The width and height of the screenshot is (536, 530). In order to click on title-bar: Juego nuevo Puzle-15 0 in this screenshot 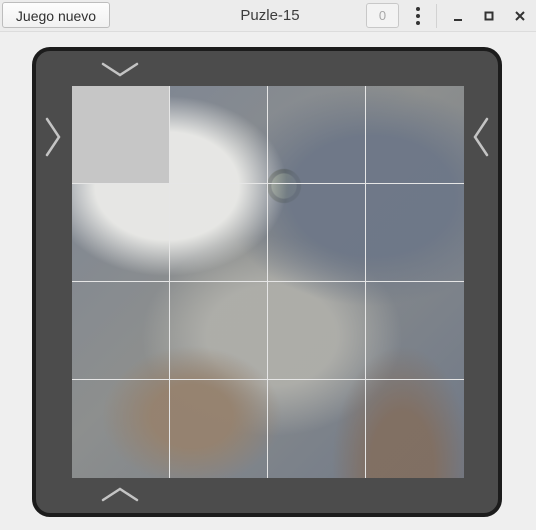, I will do `click(268, 16)`.